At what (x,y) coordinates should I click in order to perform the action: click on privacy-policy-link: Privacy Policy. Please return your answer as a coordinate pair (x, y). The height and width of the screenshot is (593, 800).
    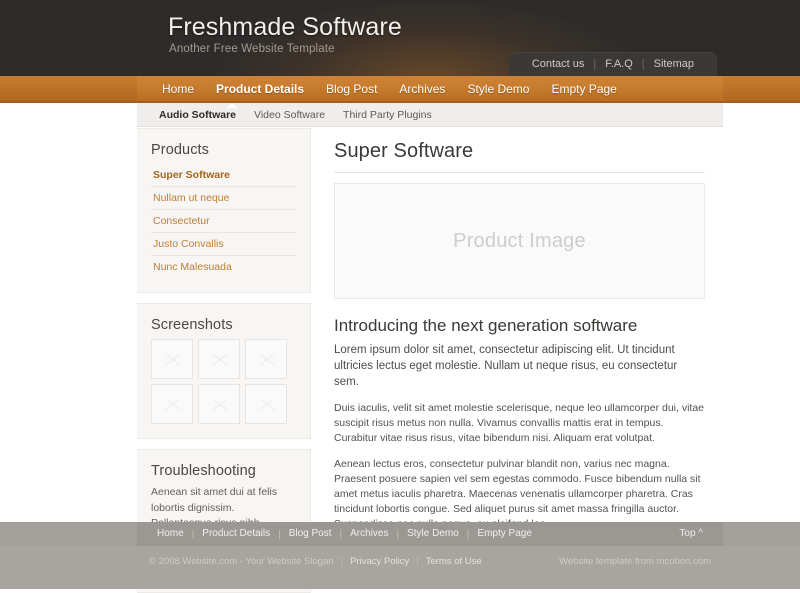
    Looking at the image, I should click on (379, 561).